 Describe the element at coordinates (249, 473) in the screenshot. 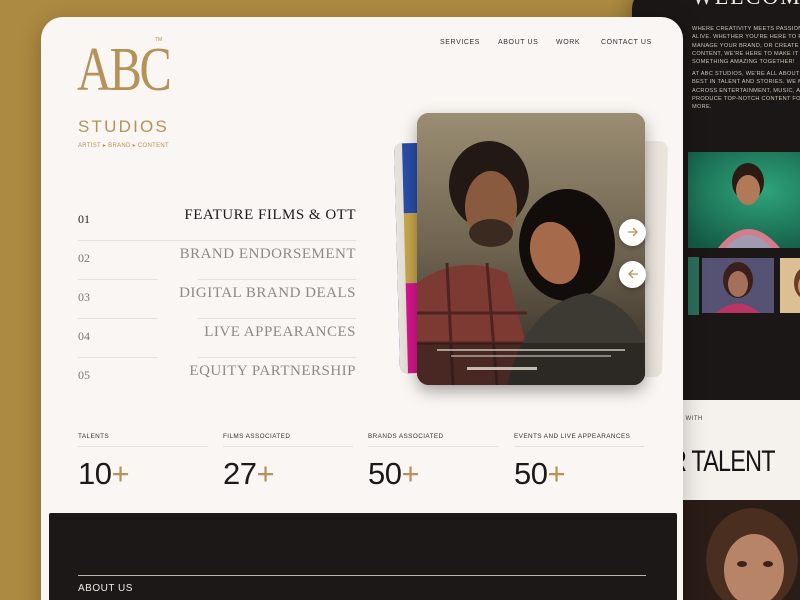

I see `stat-value: 27+` at that location.